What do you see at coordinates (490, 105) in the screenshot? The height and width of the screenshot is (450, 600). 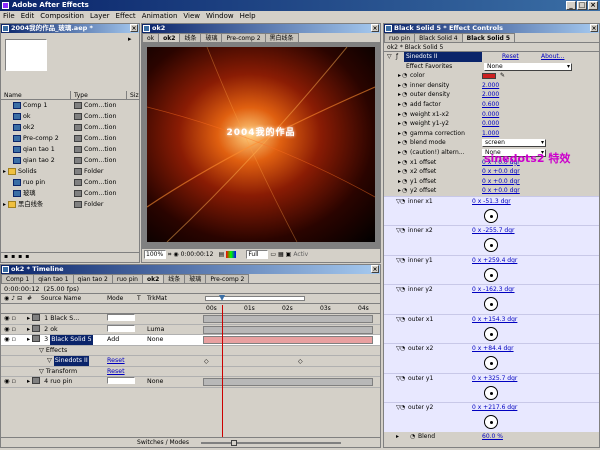 I see `param-value: 0.600` at bounding box center [490, 105].